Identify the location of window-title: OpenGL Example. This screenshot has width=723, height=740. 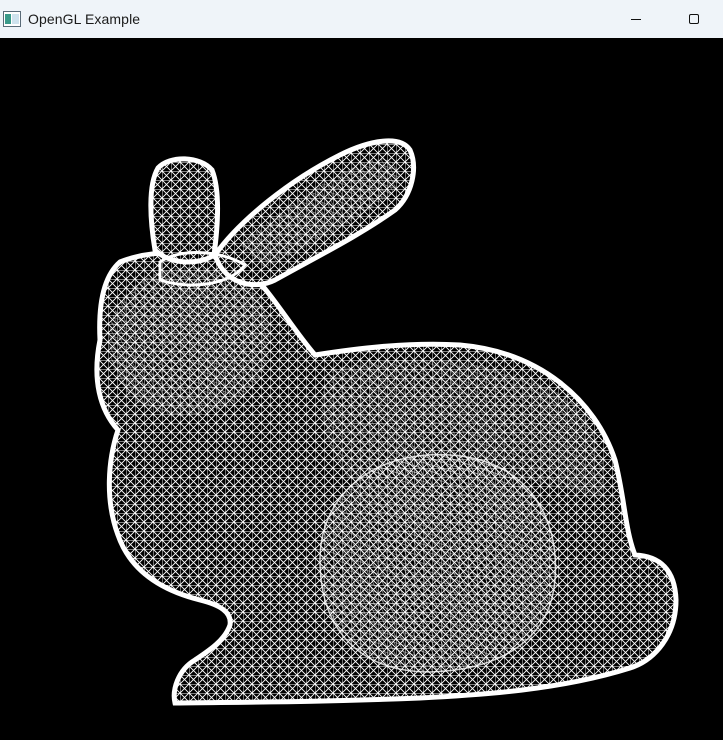
(84, 19).